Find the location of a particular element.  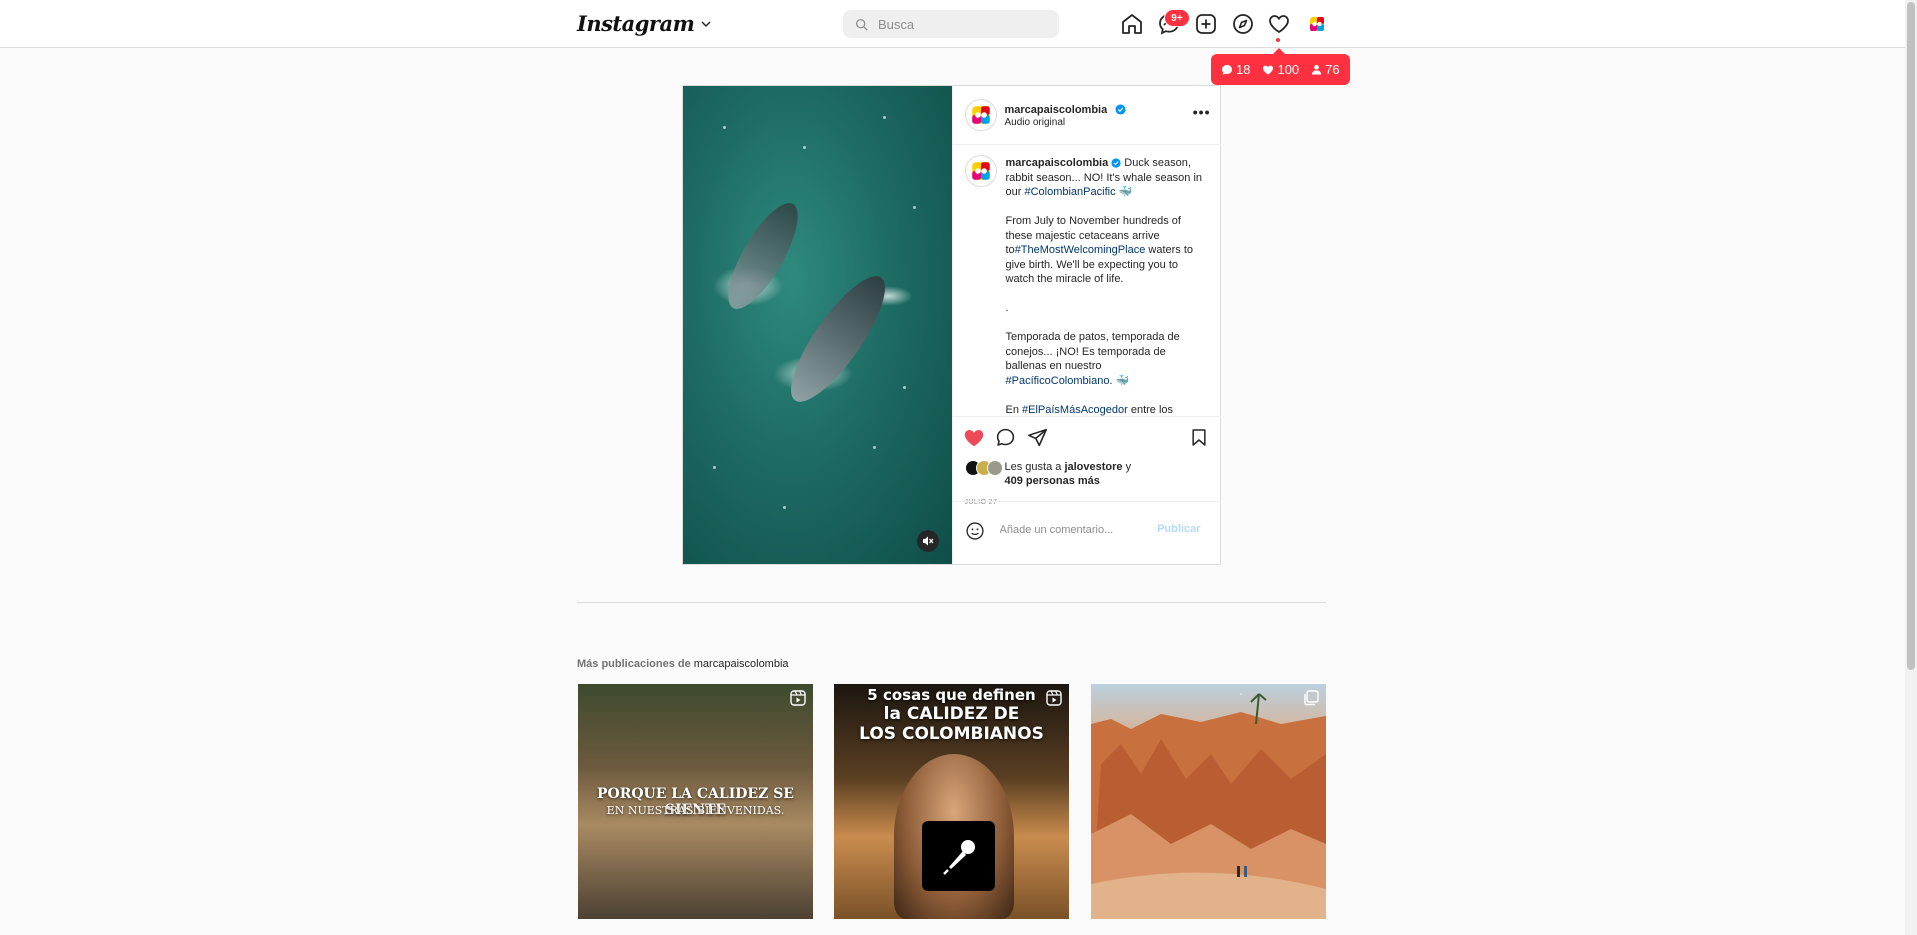

comment-input is located at coordinates (1074, 530).